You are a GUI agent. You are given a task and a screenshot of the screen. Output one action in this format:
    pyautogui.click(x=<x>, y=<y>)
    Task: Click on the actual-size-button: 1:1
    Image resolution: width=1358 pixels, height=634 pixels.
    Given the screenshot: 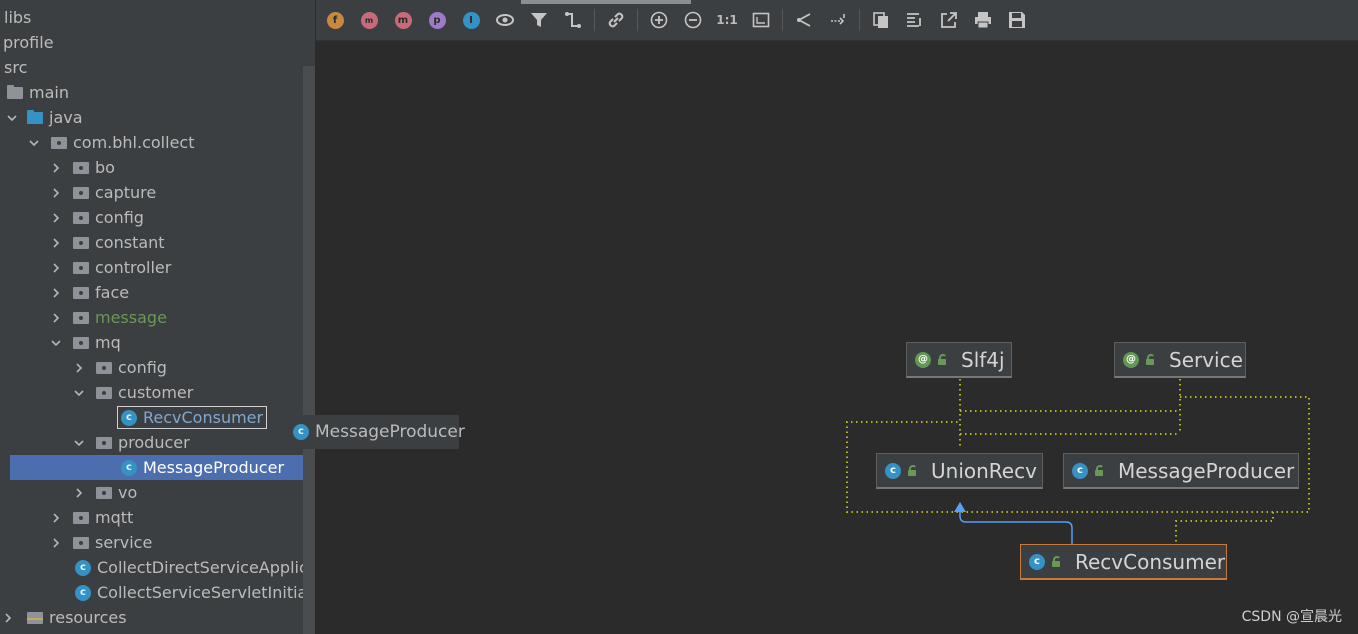 What is the action you would take?
    pyautogui.click(x=727, y=20)
    